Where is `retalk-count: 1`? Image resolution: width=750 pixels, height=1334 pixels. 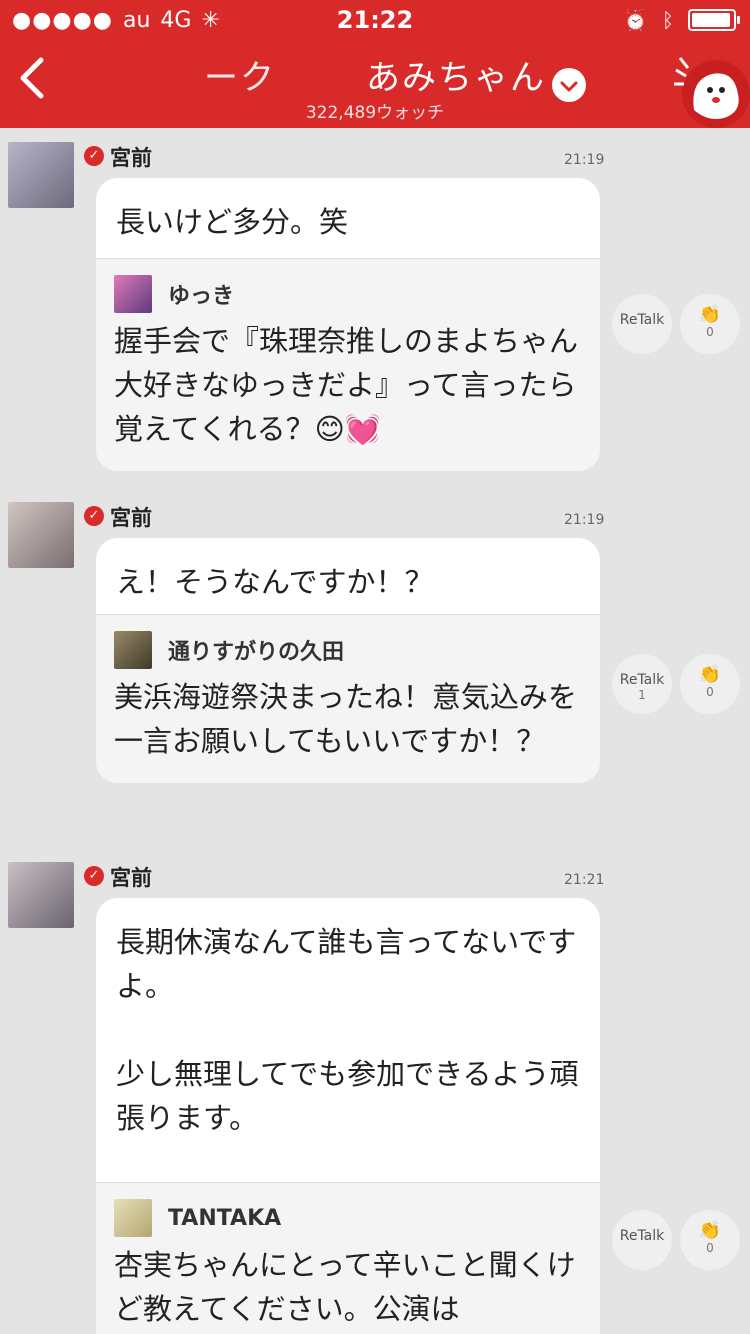
retalk-count: 1 is located at coordinates (642, 695).